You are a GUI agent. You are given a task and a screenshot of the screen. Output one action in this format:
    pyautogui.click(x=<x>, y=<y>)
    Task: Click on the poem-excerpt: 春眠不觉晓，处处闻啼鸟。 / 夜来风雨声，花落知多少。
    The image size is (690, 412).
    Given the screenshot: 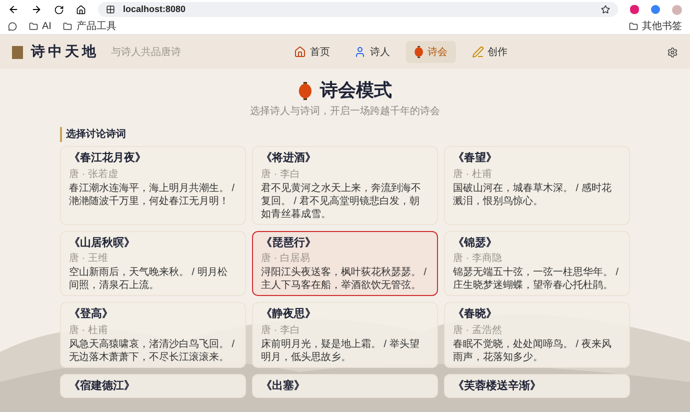 What is the action you would take?
    pyautogui.click(x=532, y=351)
    